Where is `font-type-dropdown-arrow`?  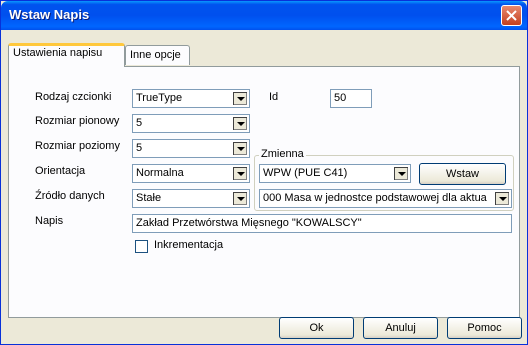
font-type-dropdown-arrow is located at coordinates (240, 98).